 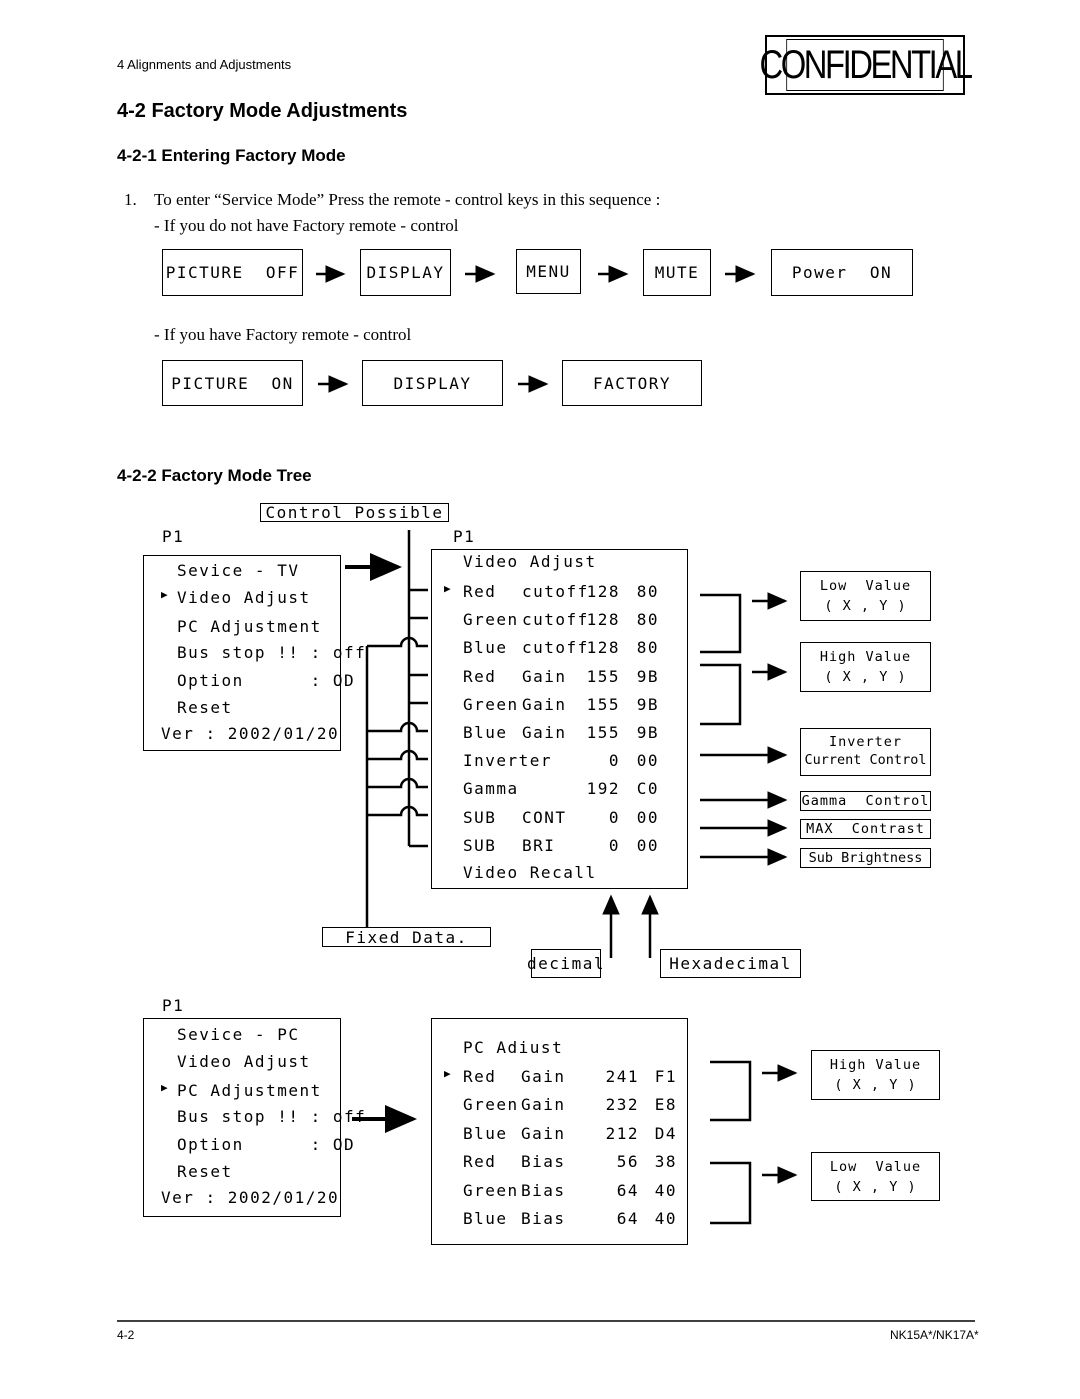 What do you see at coordinates (354, 512) in the screenshot?
I see `control-possible-label: Control Possible` at bounding box center [354, 512].